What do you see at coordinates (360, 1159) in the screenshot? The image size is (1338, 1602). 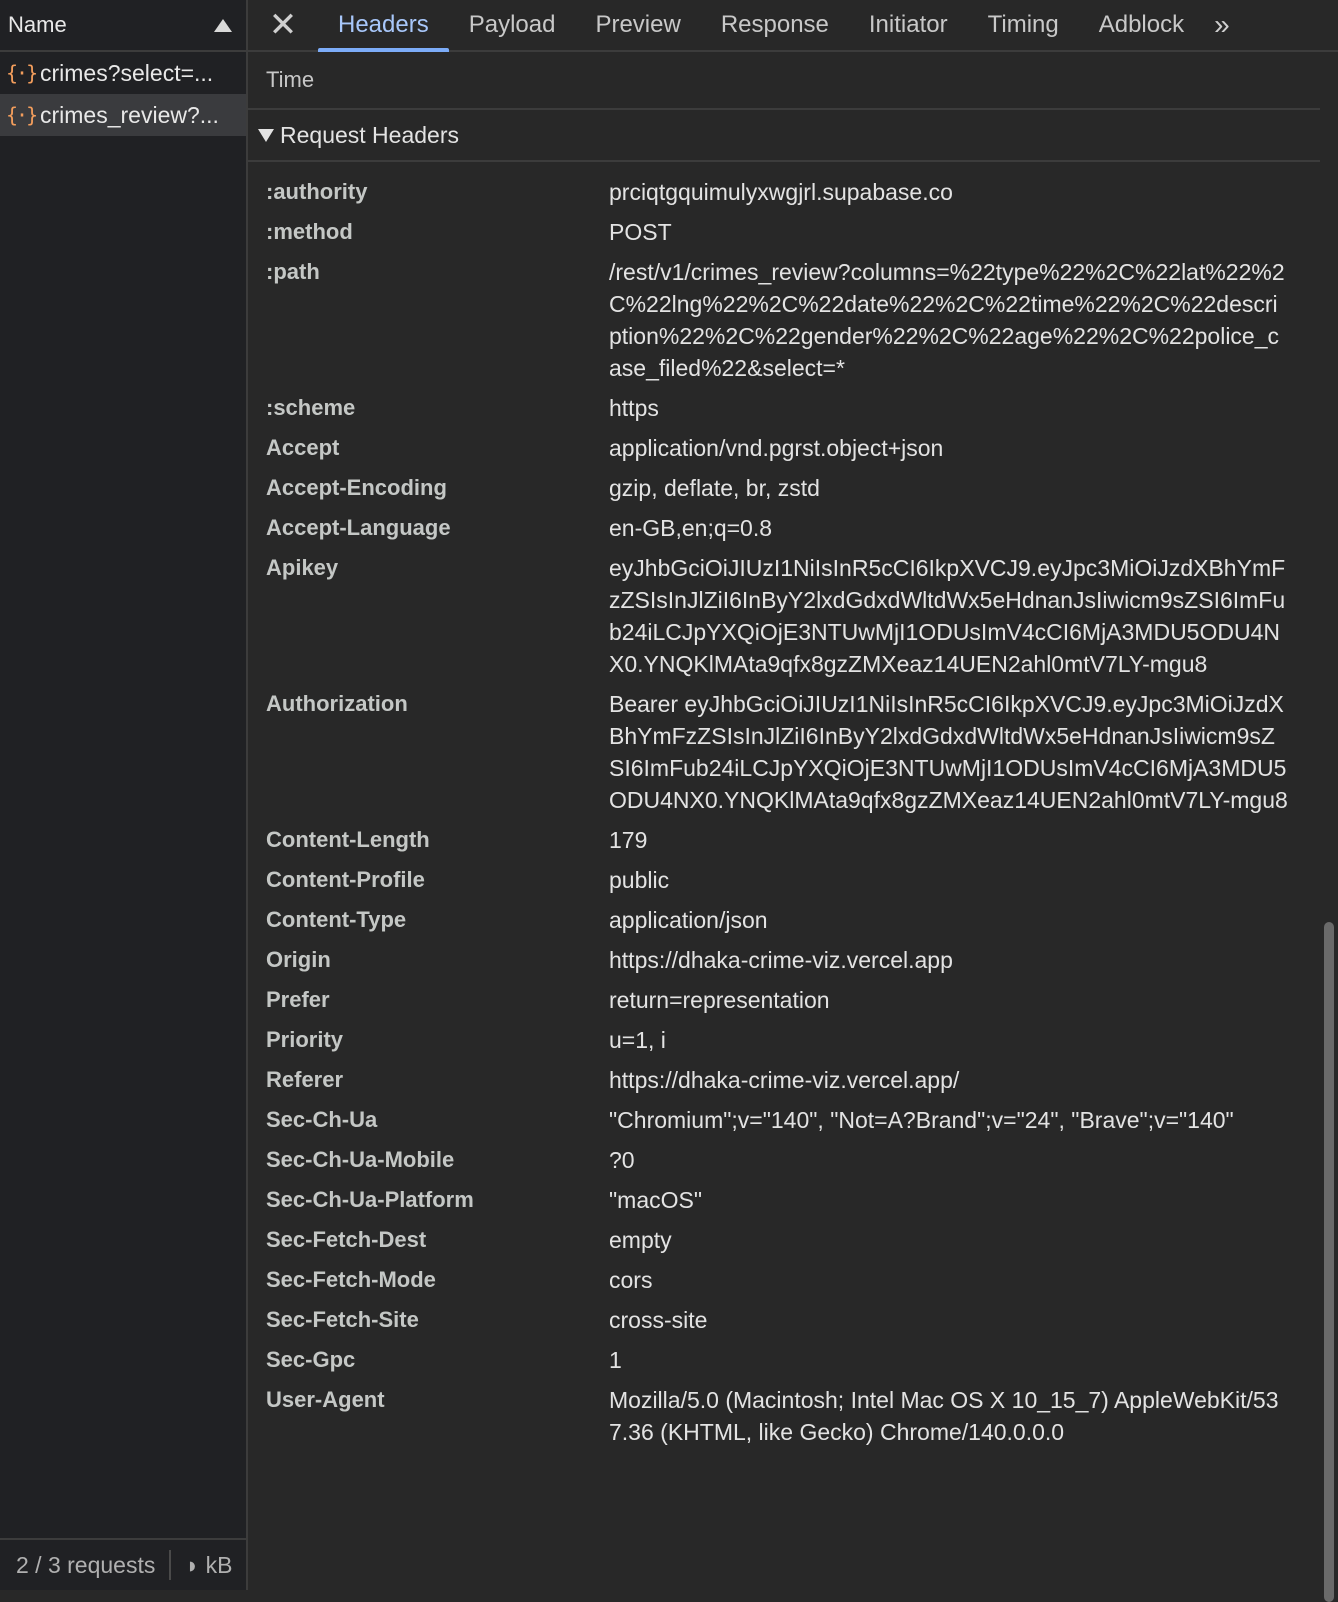 I see `header-name: Sec-Ch-Ua-Mobile` at bounding box center [360, 1159].